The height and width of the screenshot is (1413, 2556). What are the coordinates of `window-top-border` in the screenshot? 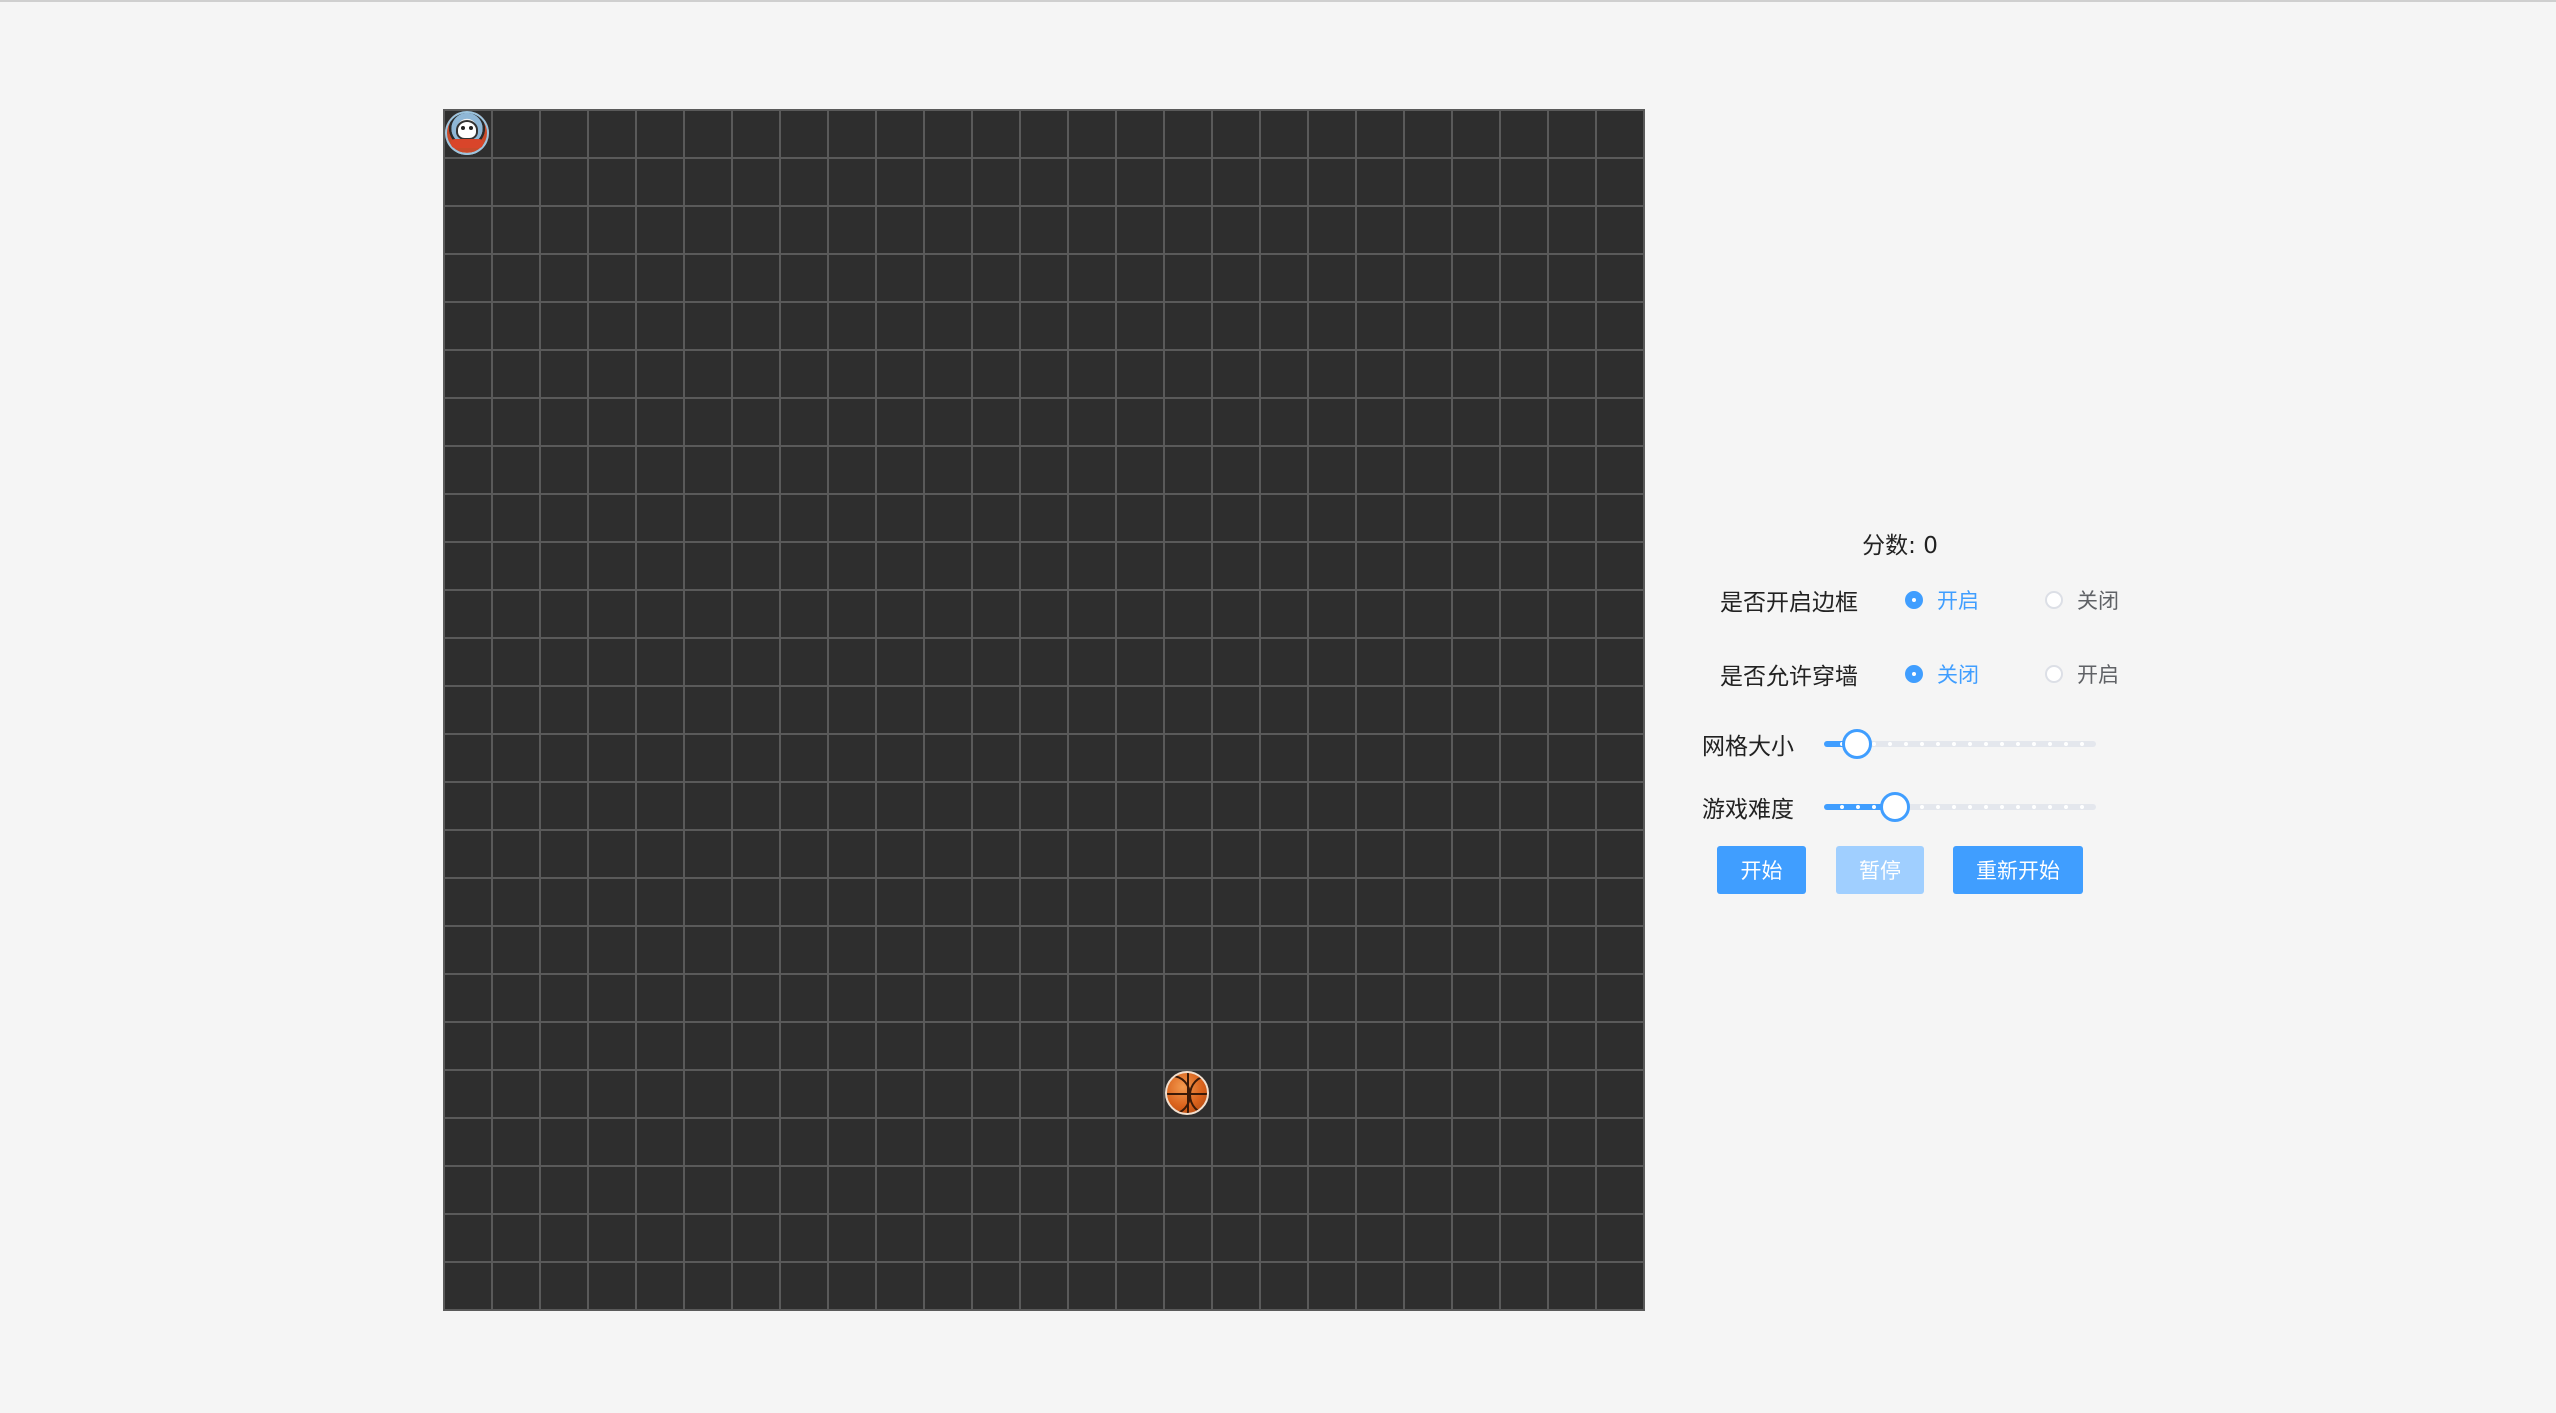 It's located at (1278, 1).